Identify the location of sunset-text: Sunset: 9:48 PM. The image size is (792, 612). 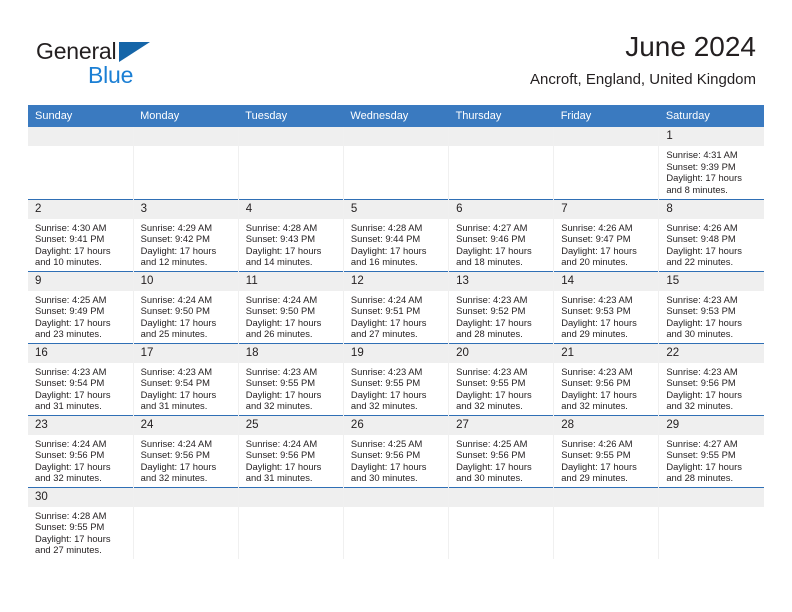
(701, 239).